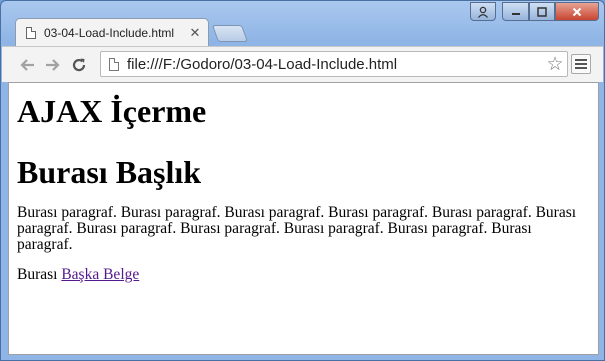  I want to click on forward-arrow-icon, so click(53, 65).